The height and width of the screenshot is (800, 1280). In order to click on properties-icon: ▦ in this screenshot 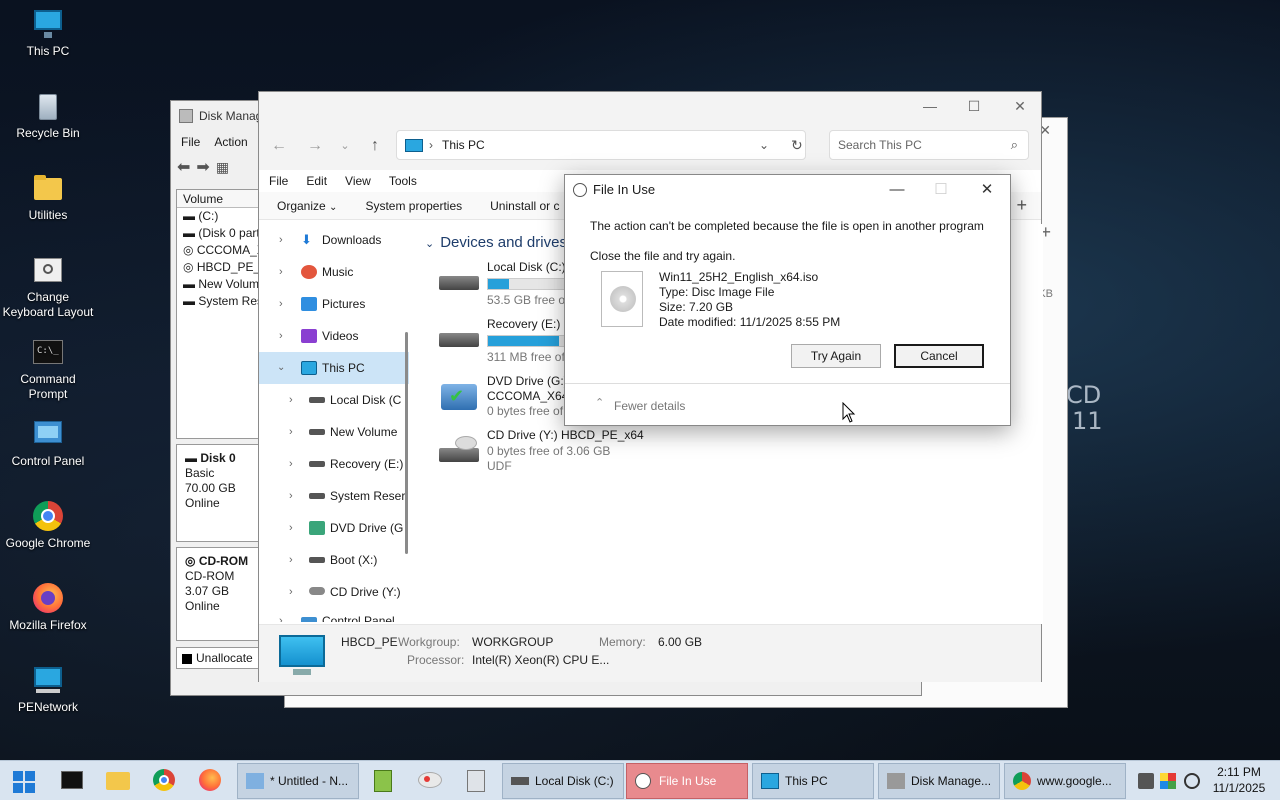, I will do `click(222, 167)`.